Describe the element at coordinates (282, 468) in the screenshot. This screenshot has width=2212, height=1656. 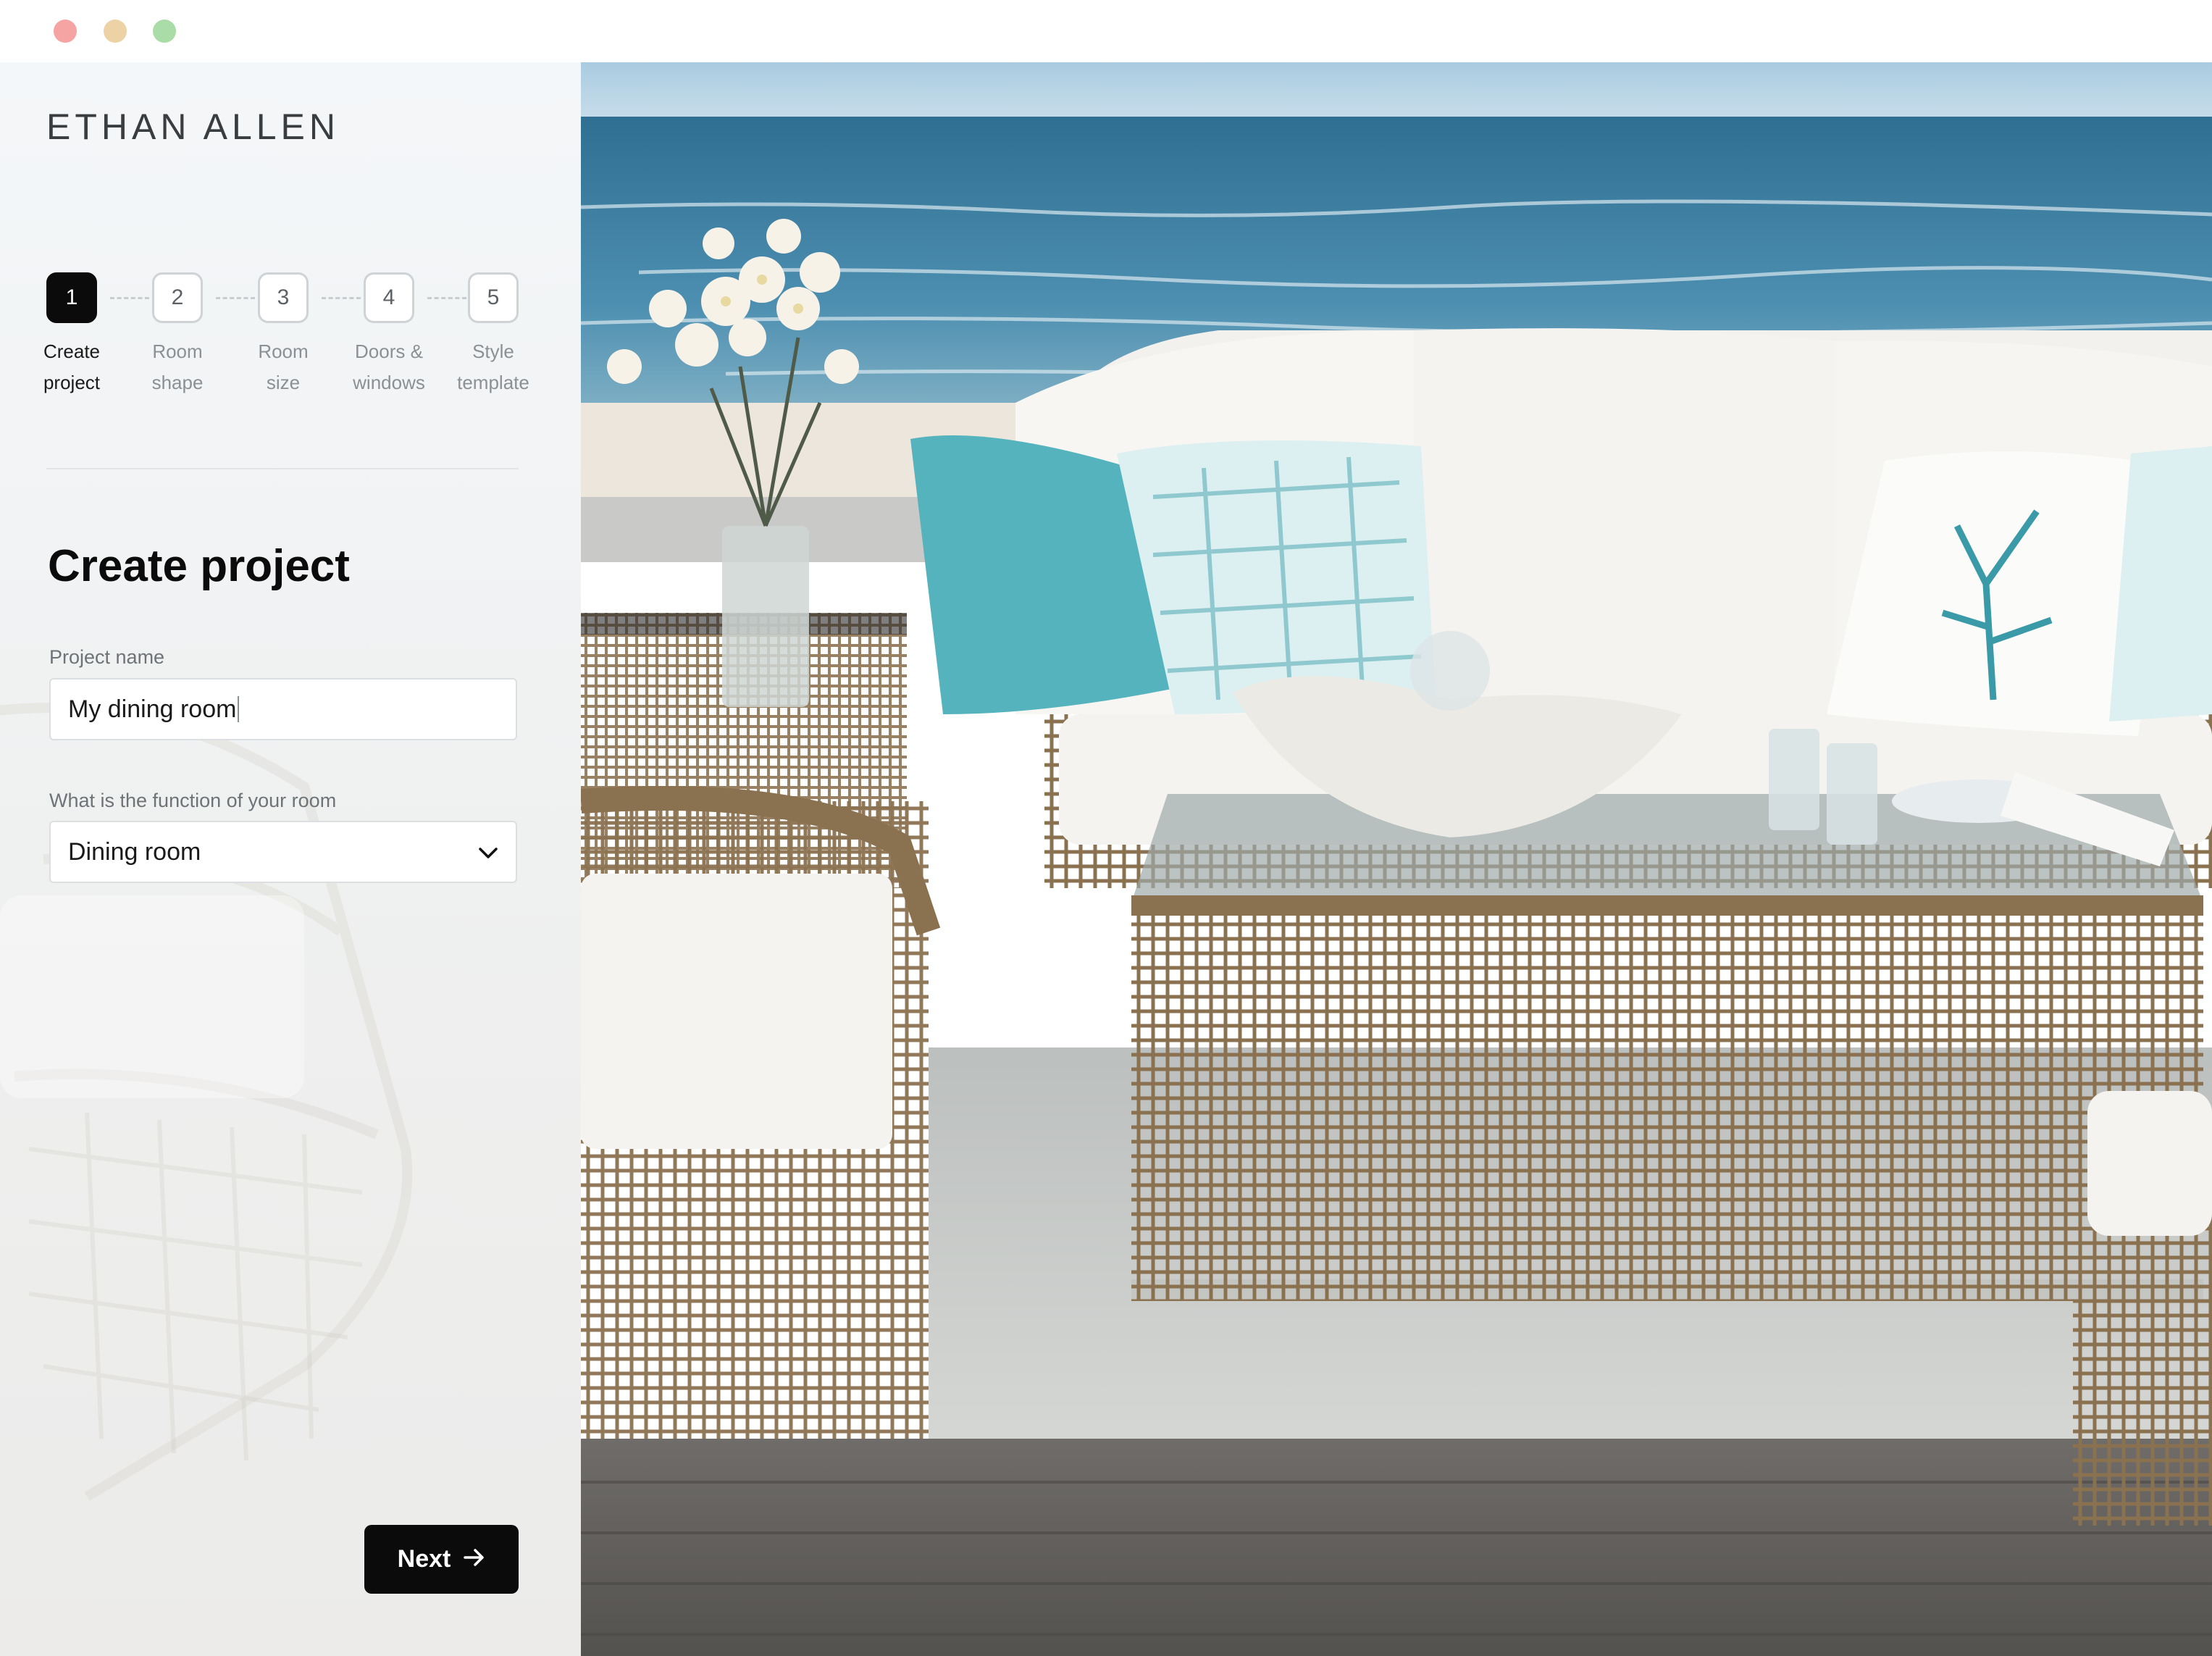
I see `section-divider` at that location.